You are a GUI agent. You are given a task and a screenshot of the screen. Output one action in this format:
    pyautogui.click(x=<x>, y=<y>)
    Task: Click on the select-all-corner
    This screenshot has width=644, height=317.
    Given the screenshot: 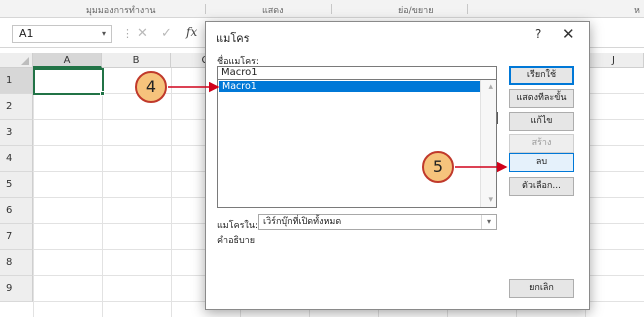 What is the action you would take?
    pyautogui.click(x=16, y=60)
    